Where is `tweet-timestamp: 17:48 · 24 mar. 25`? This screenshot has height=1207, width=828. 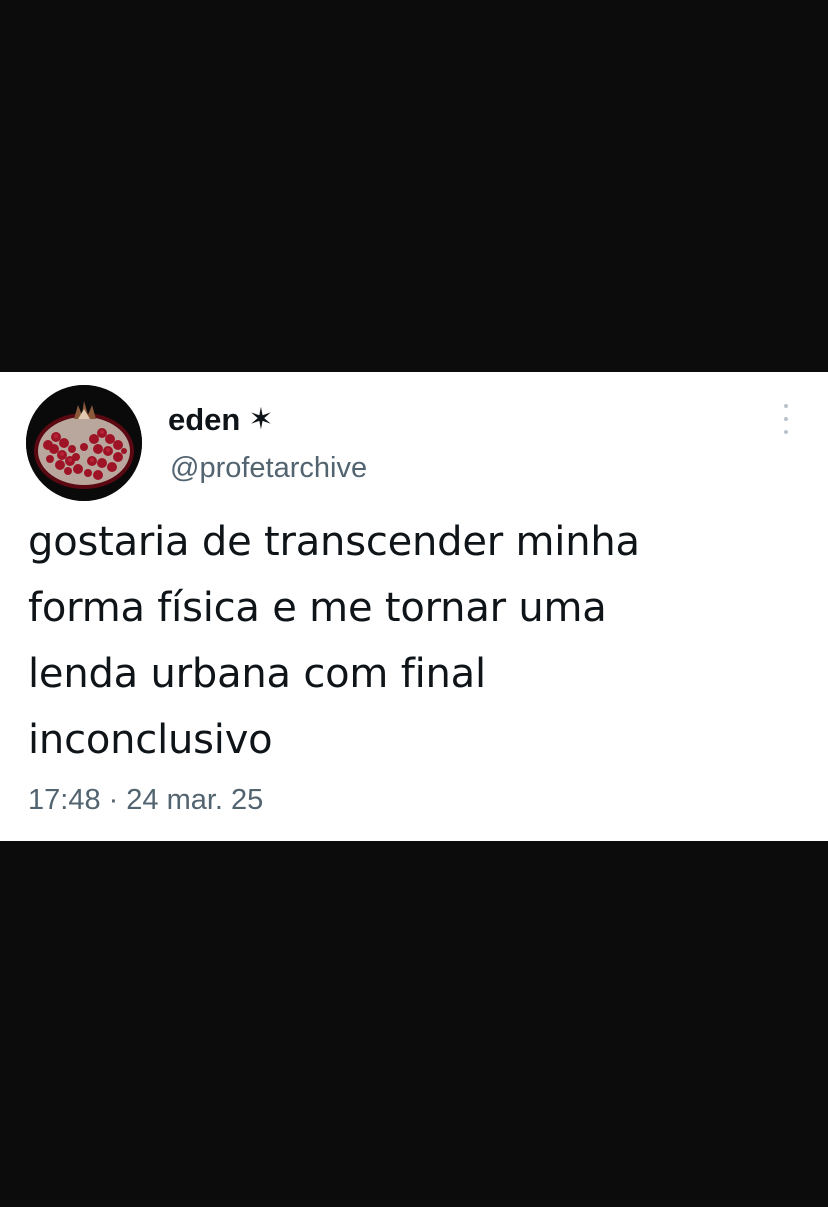
tweet-timestamp: 17:48 · 24 mar. 25 is located at coordinates (145, 800).